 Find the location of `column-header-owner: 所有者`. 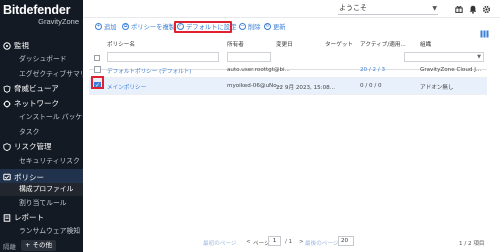

column-header-owner: 所有者 is located at coordinates (235, 44).